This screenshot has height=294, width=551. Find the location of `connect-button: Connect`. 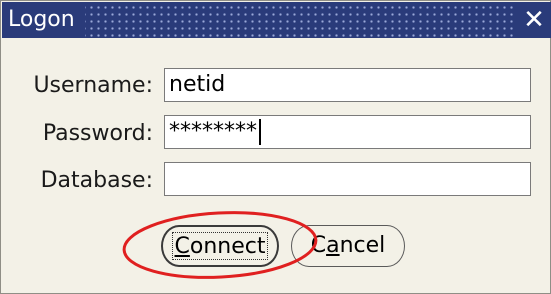

connect-button: Connect is located at coordinates (220, 246).